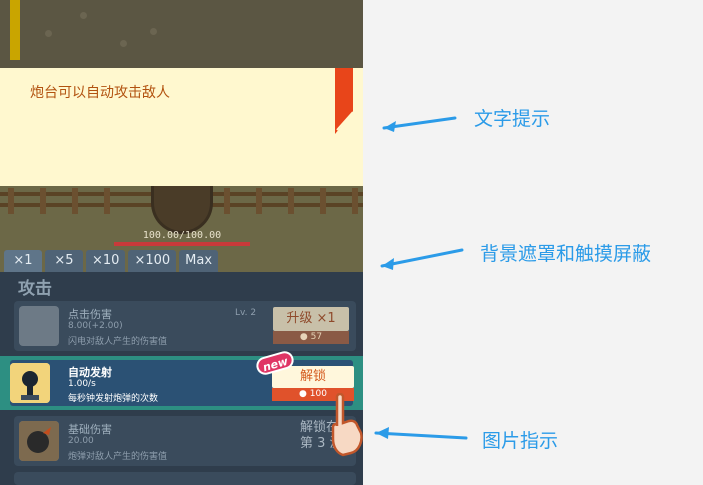 This screenshot has width=703, height=485. Describe the element at coordinates (566, 254) in the screenshot. I see `annotation-mask: 背景遮罩和触摸屏蔽` at that location.